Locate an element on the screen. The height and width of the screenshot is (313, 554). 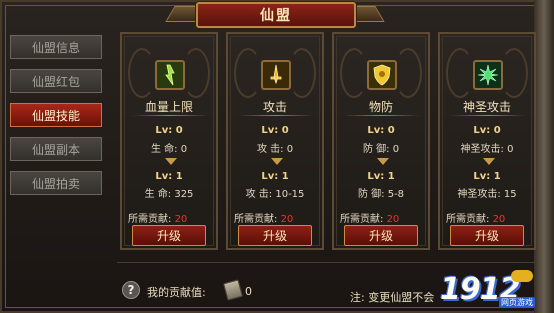
skill-name: 物防 is located at coordinates (380, 107).